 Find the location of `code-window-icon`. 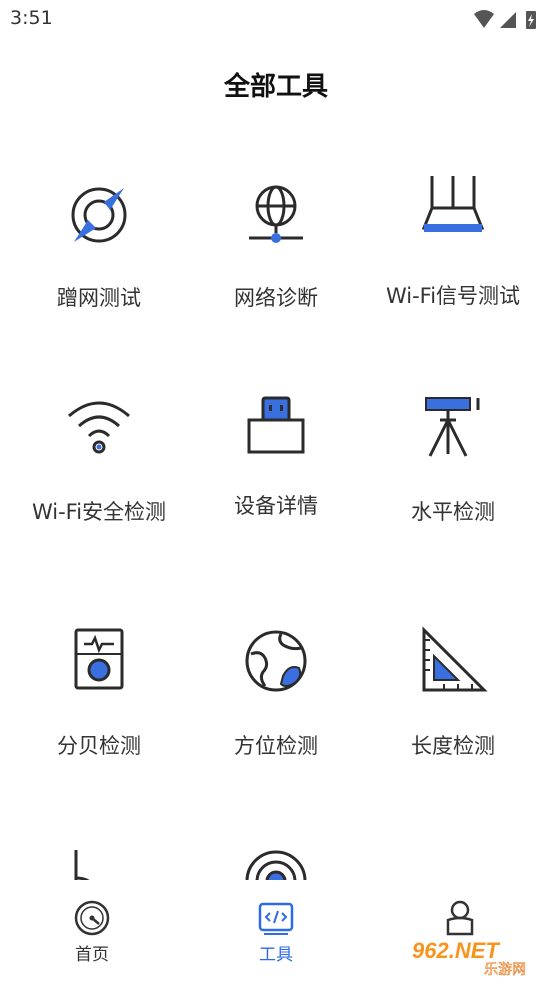

code-window-icon is located at coordinates (276, 918).